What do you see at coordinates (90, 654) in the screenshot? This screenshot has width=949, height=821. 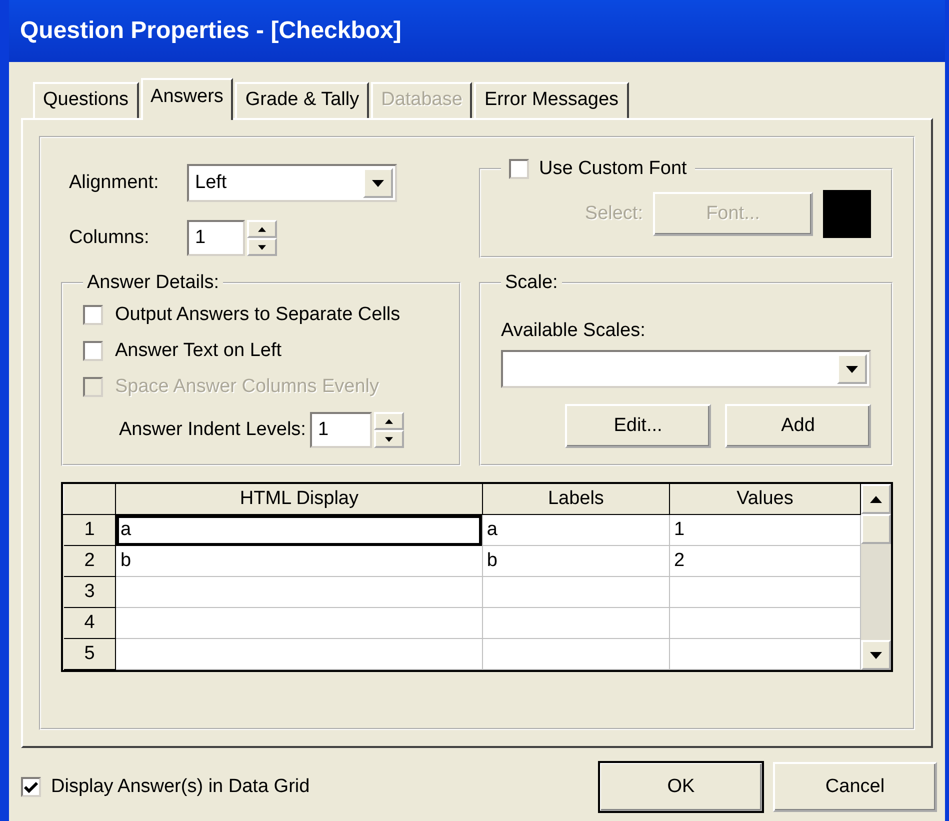 I see `row-header: 5` at bounding box center [90, 654].